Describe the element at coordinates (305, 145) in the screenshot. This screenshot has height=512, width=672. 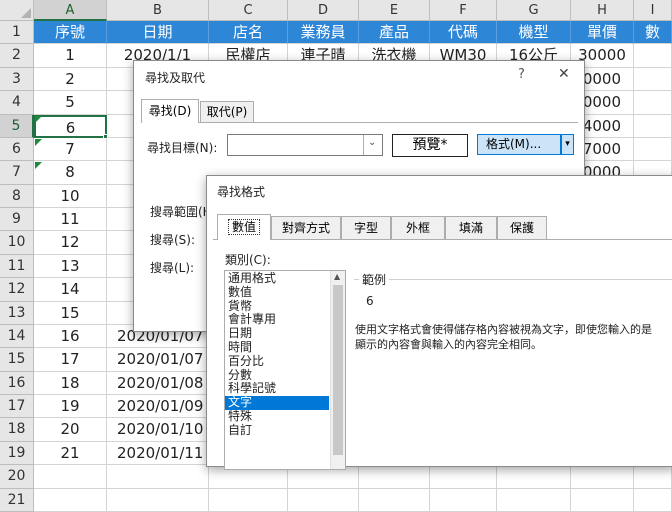
I see `find-input` at that location.